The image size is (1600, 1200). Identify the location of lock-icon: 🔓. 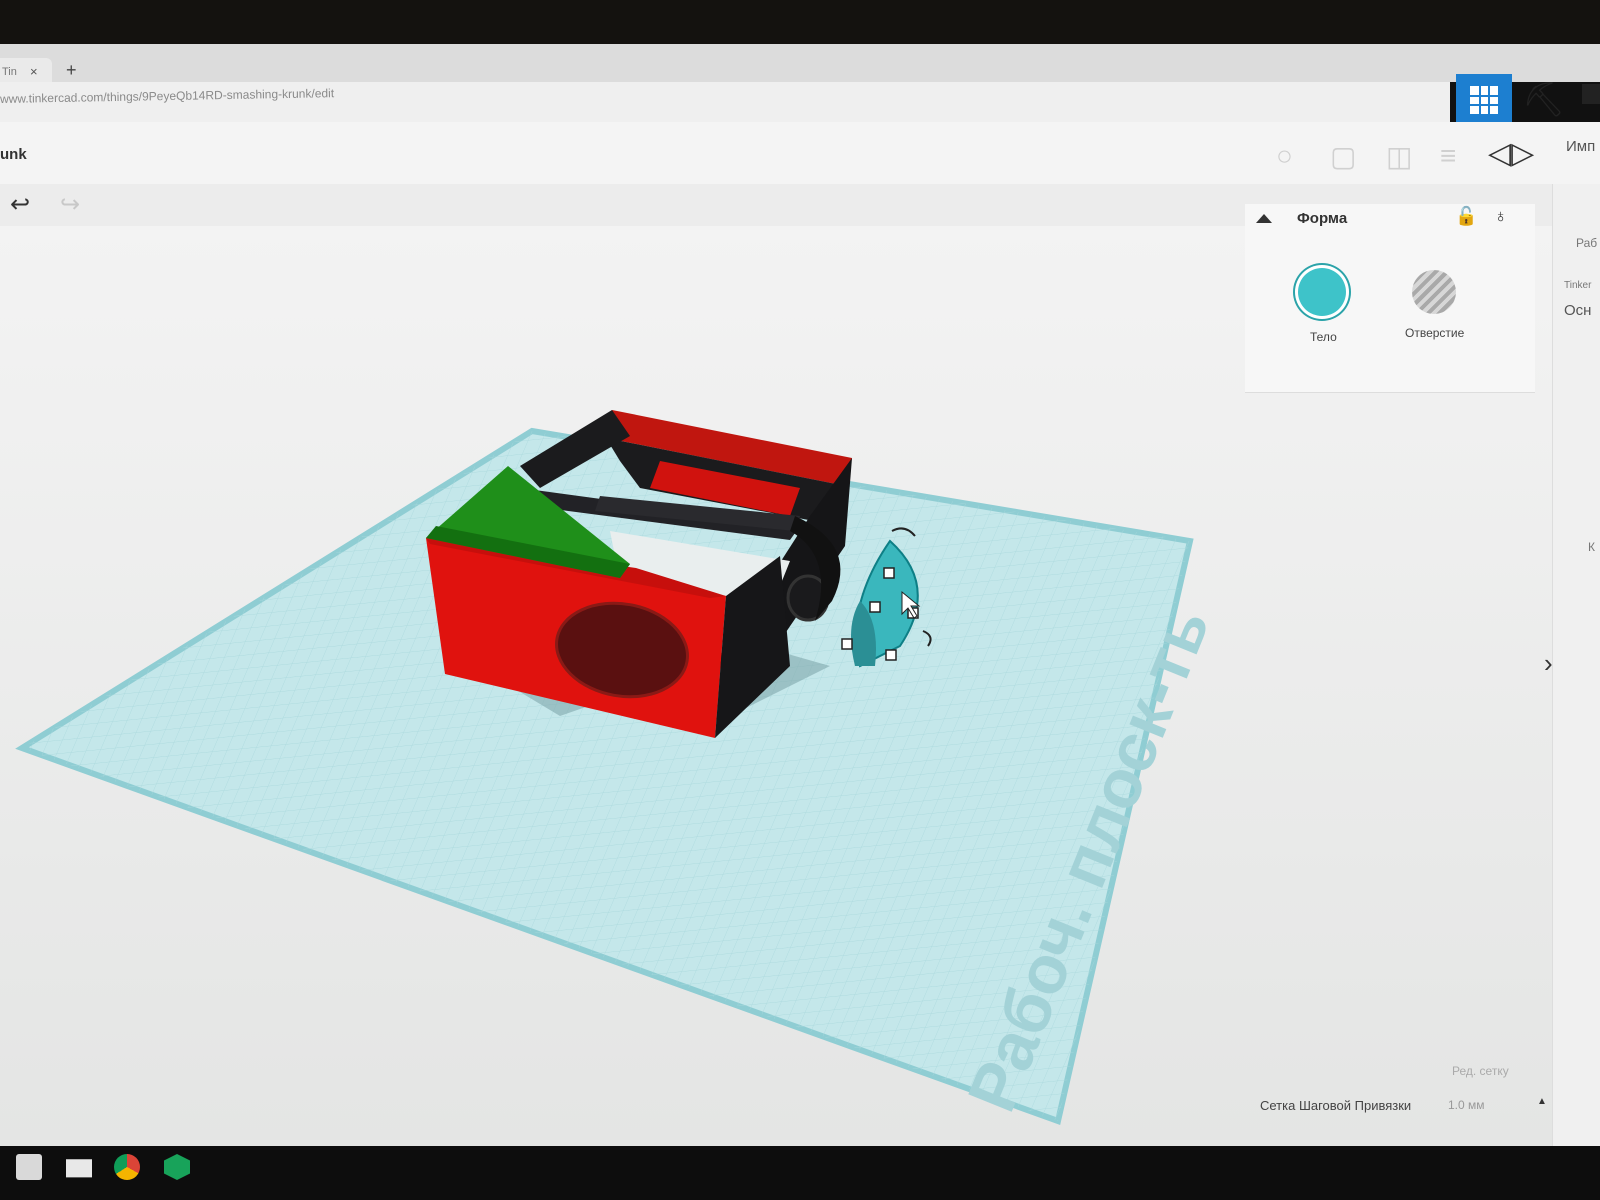
(1466, 216).